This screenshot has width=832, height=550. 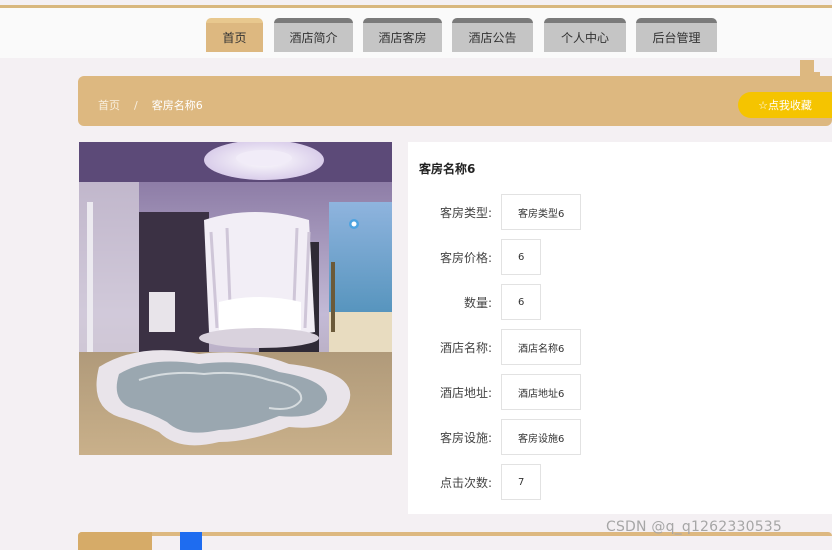 I want to click on favorite-button: ☆ 点我收藏, so click(x=785, y=105).